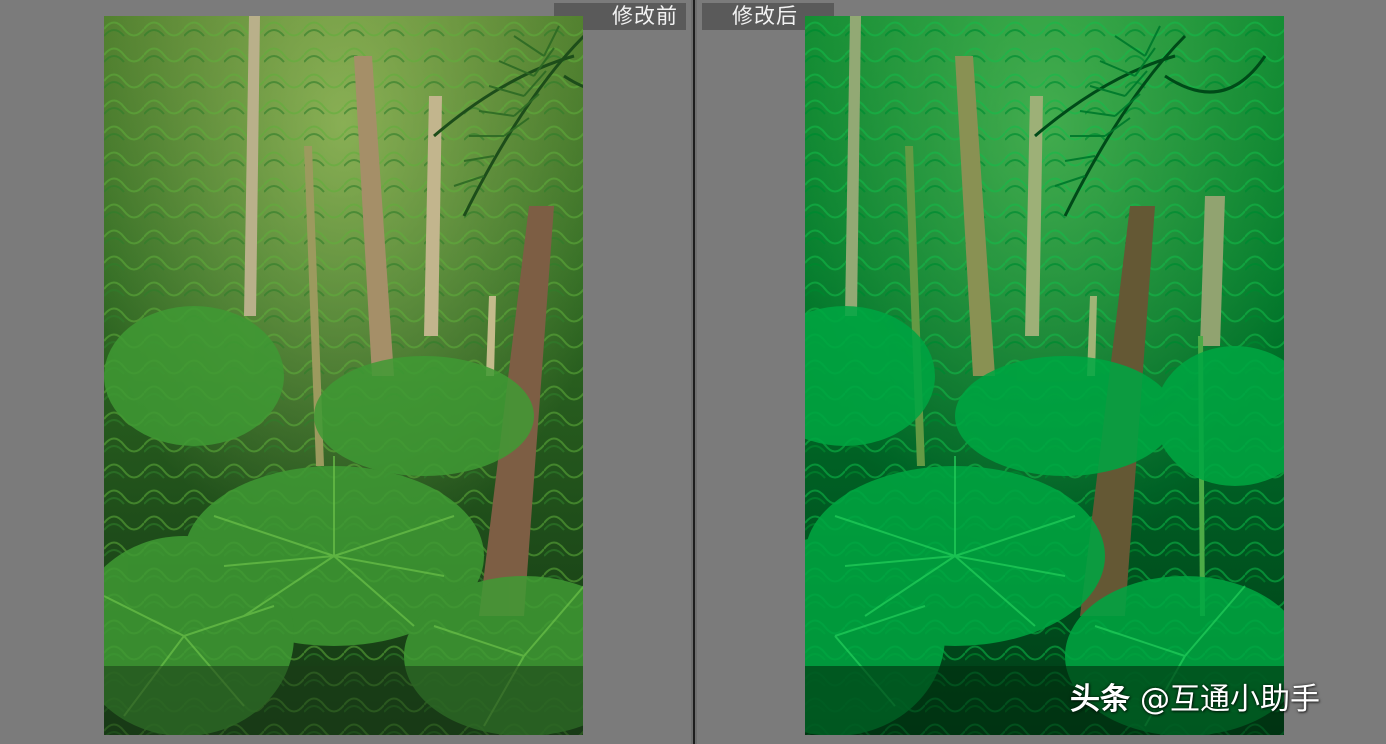  I want to click on watermark: 头条 @互通小助手, so click(1195, 700).